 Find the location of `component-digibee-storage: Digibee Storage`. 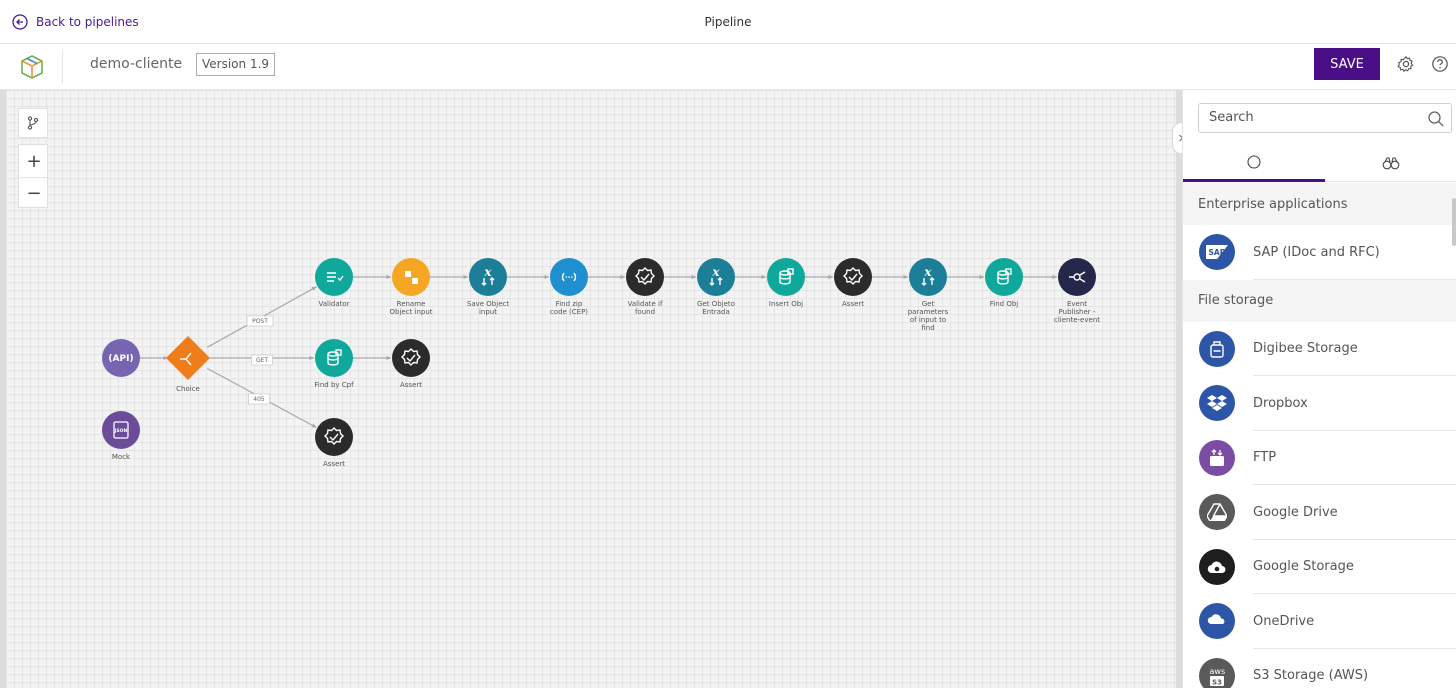

component-digibee-storage: Digibee Storage is located at coordinates (1319, 348).